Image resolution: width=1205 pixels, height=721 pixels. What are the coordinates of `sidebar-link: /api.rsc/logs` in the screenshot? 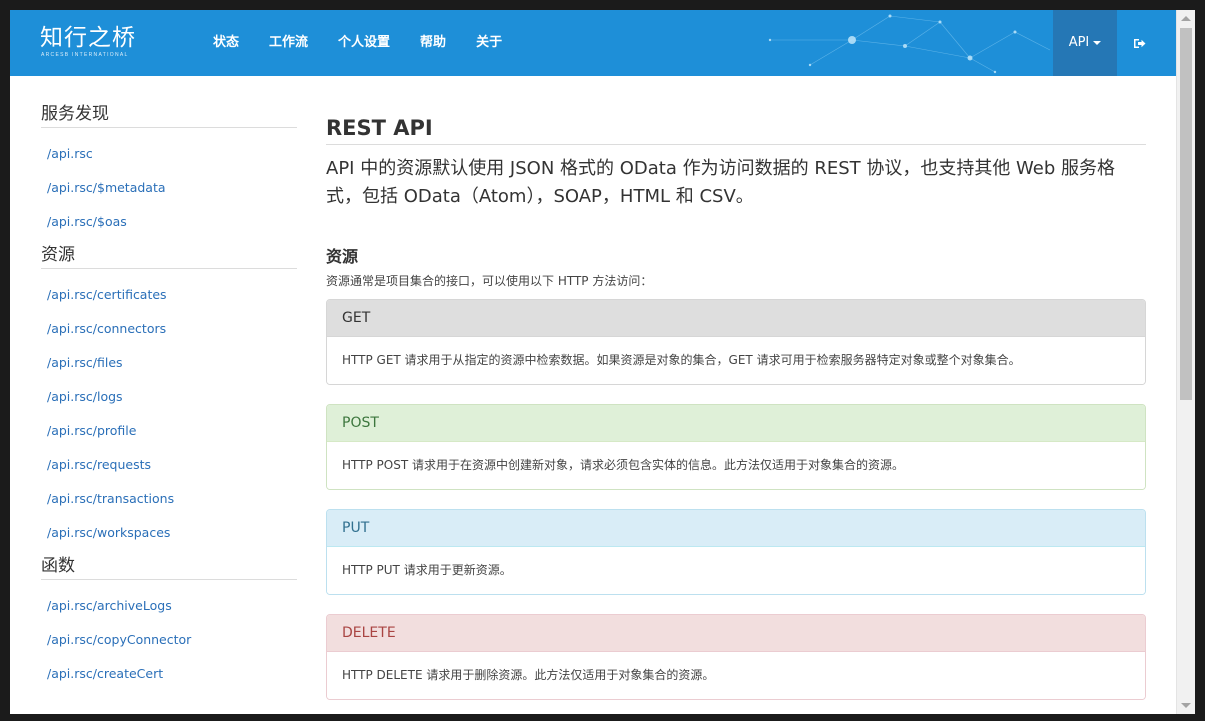 It's located at (169, 397).